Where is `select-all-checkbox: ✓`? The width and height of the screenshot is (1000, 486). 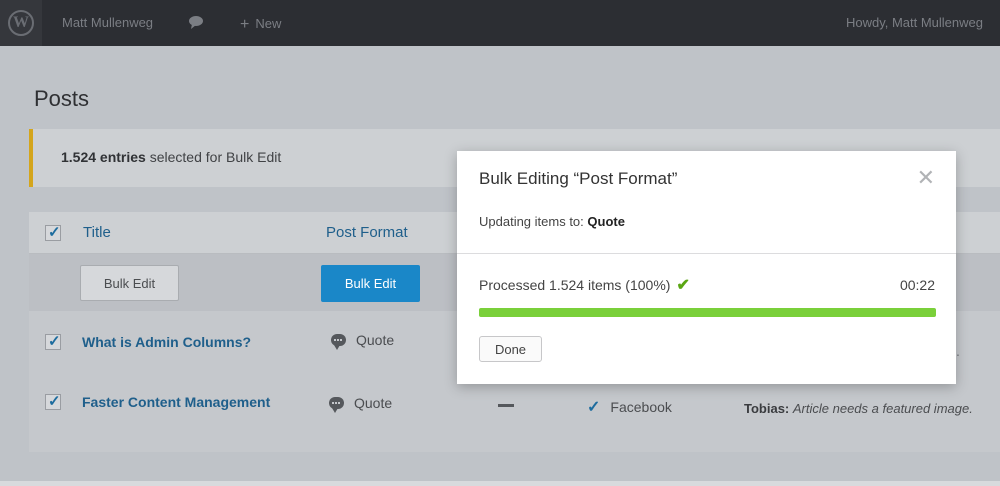 select-all-checkbox: ✓ is located at coordinates (53, 232).